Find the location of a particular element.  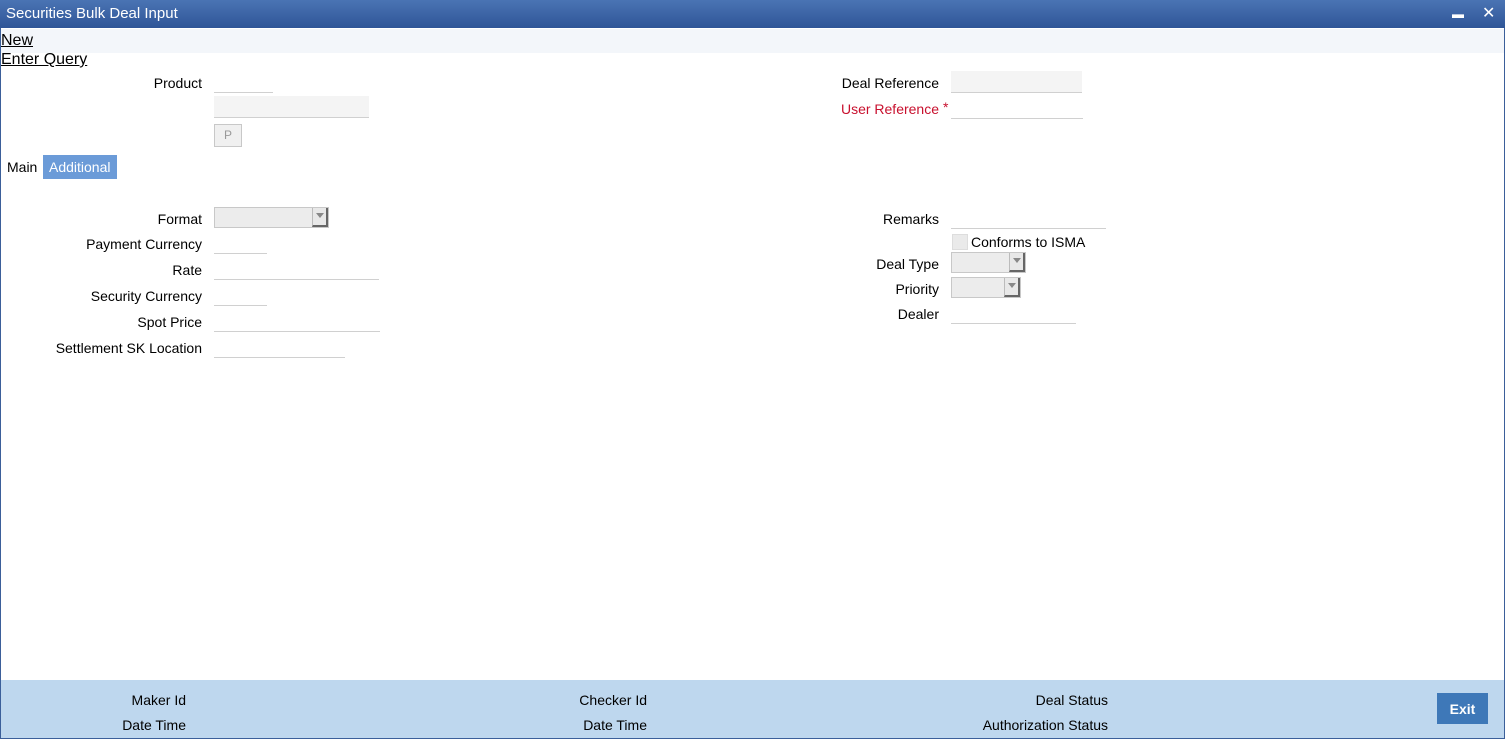

checker-date-time-label: Date Time is located at coordinates (615, 725).